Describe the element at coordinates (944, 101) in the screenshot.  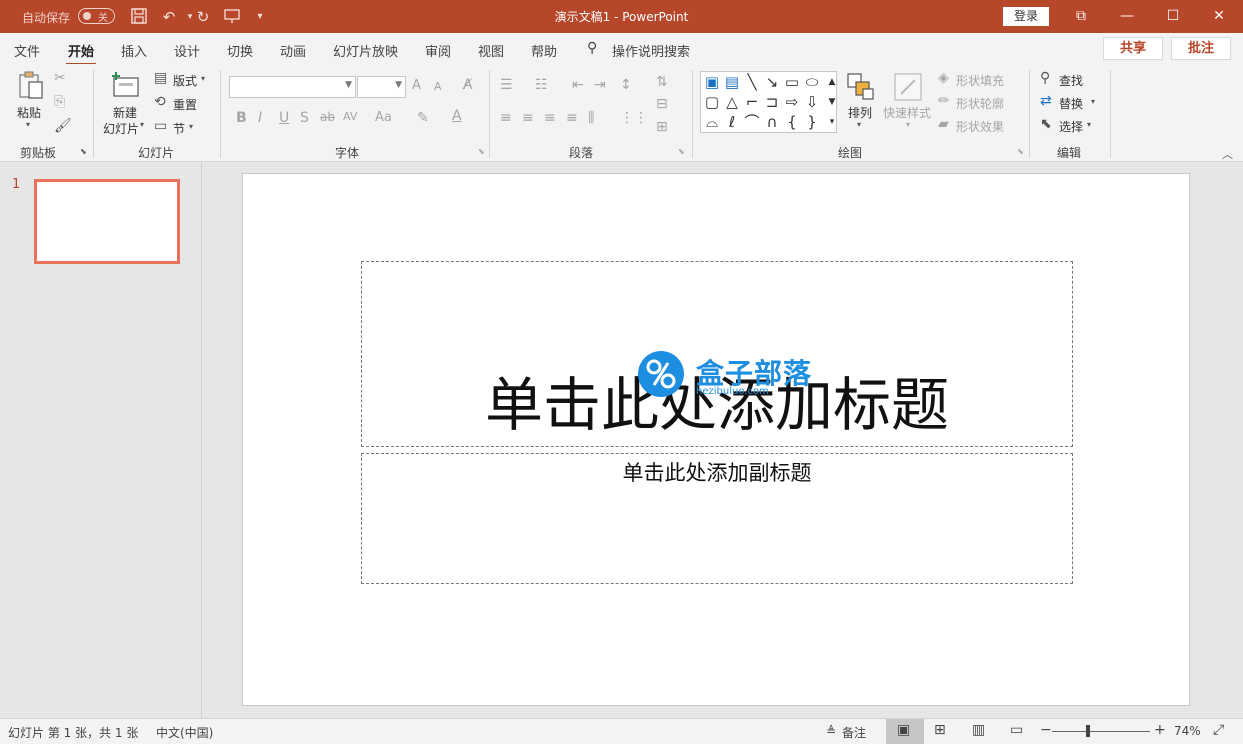
I see `shape-outline-icon: ✏` at that location.